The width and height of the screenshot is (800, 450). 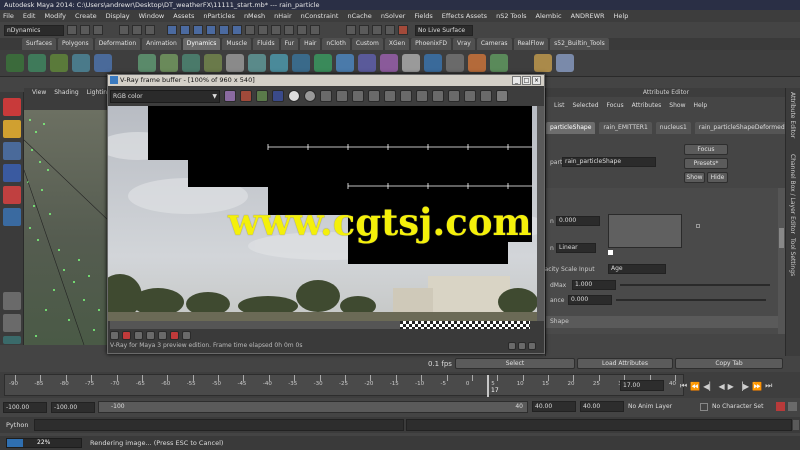 What do you see at coordinates (438, 96) in the screenshot?
I see `lens-effects-icon` at bounding box center [438, 96].